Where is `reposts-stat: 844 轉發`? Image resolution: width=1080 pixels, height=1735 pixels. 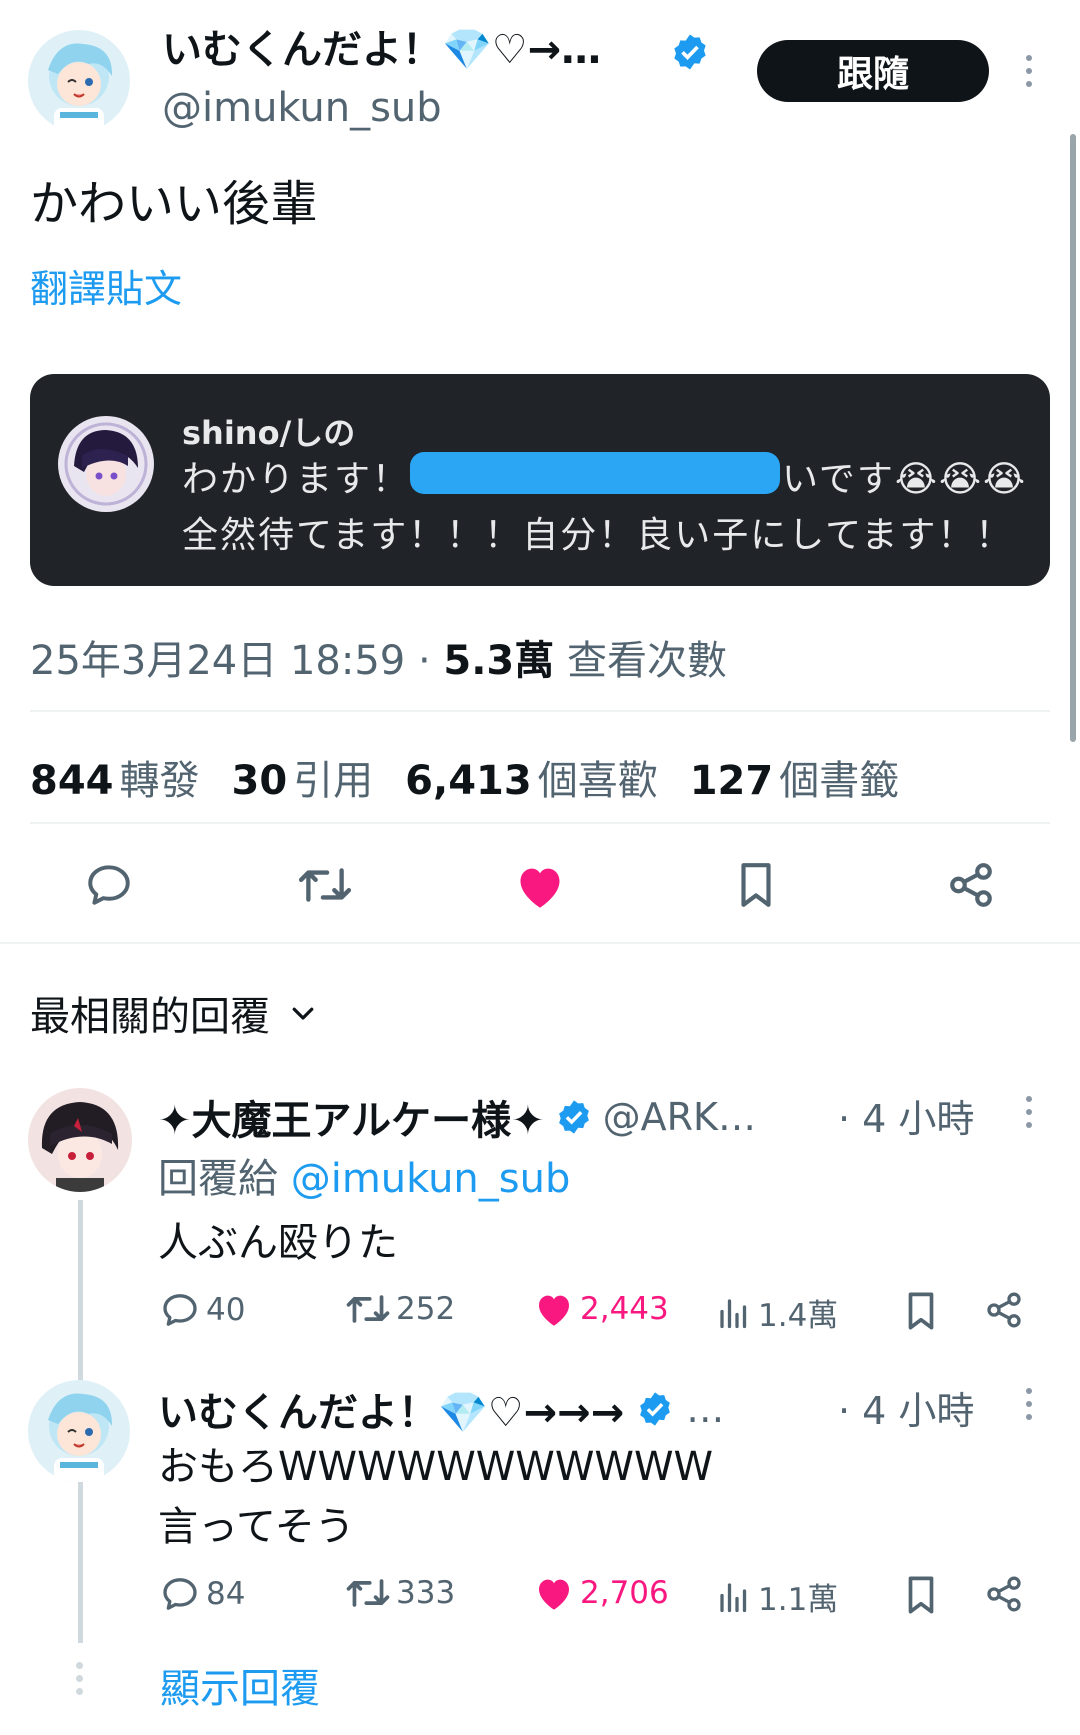
reposts-stat: 844 轉發 is located at coordinates (115, 777).